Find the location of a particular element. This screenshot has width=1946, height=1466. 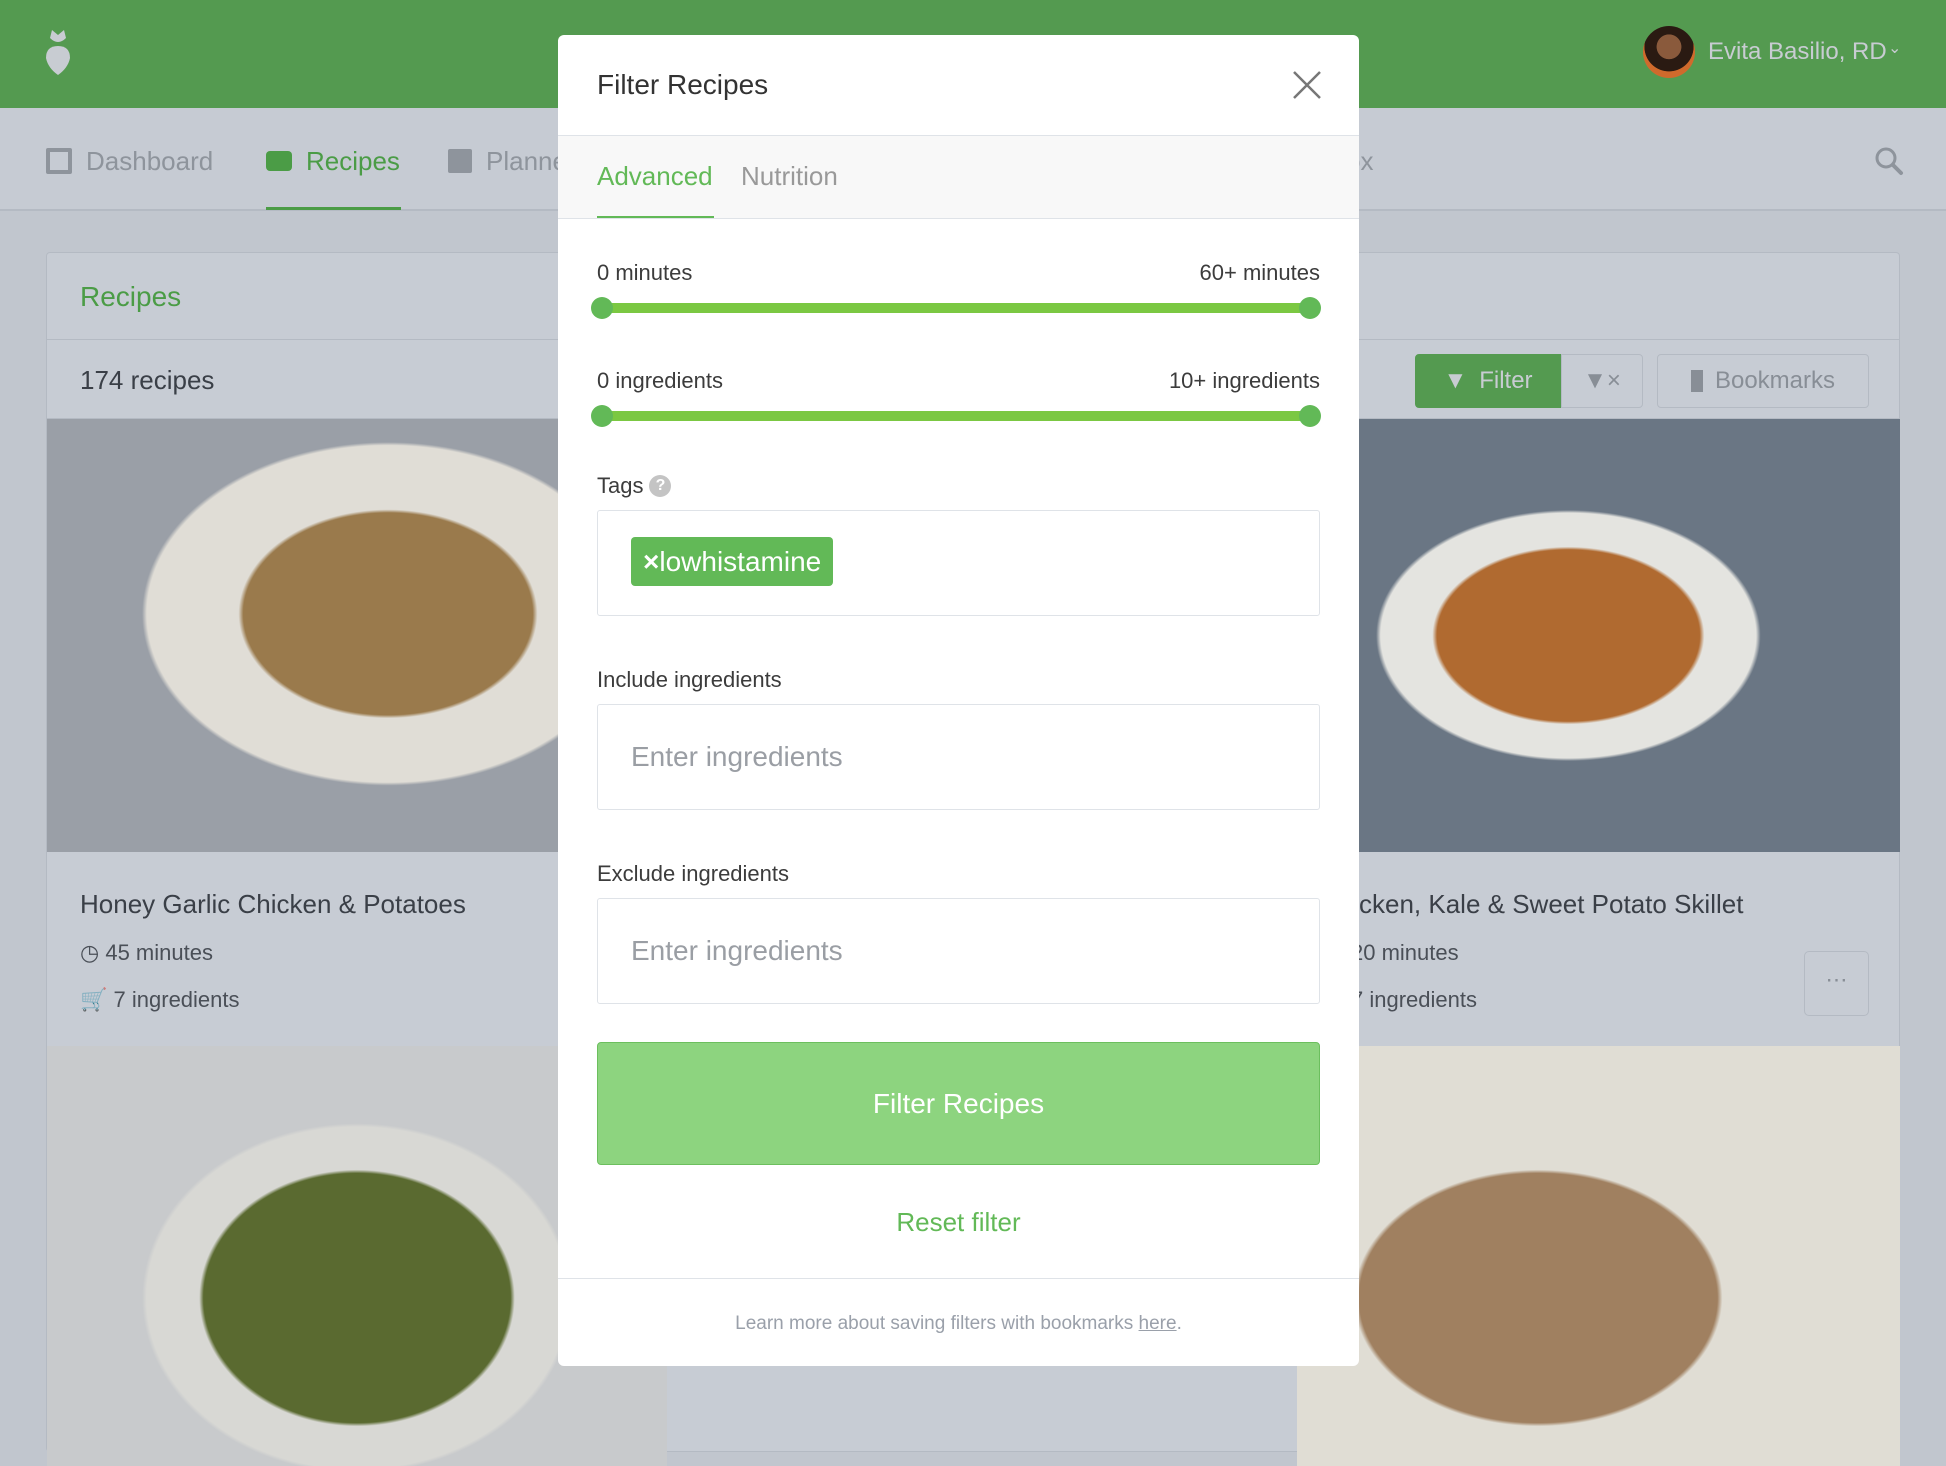

exclude-label: Exclude ingredients is located at coordinates (693, 873).